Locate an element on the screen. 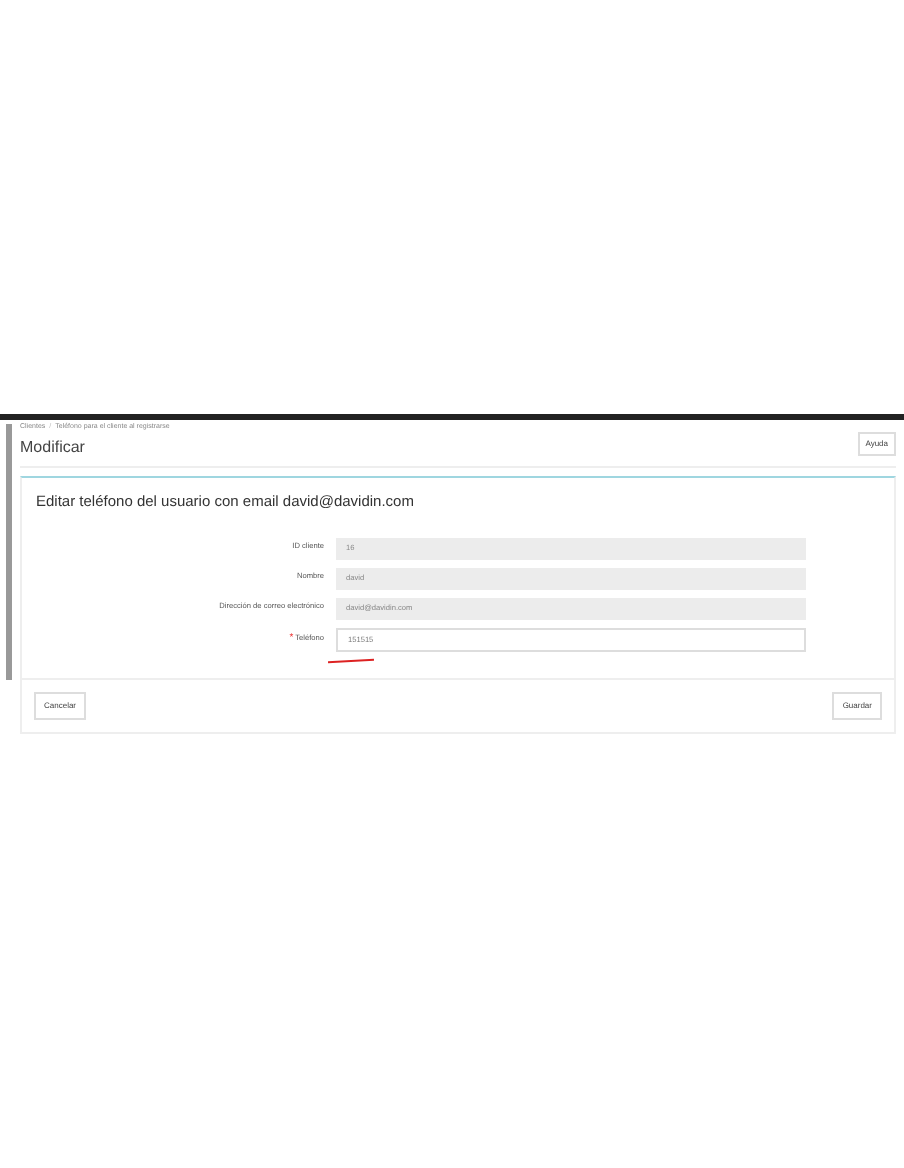 This screenshot has height=1168, width=904. underline-mark is located at coordinates (351, 660).